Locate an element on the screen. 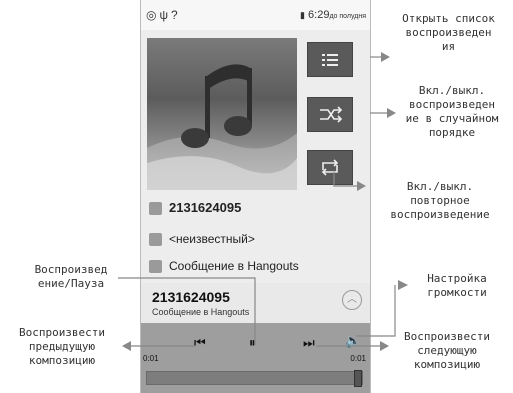  callout-open-playlist: Открыть список воспроизведен ия is located at coordinates (448, 33).